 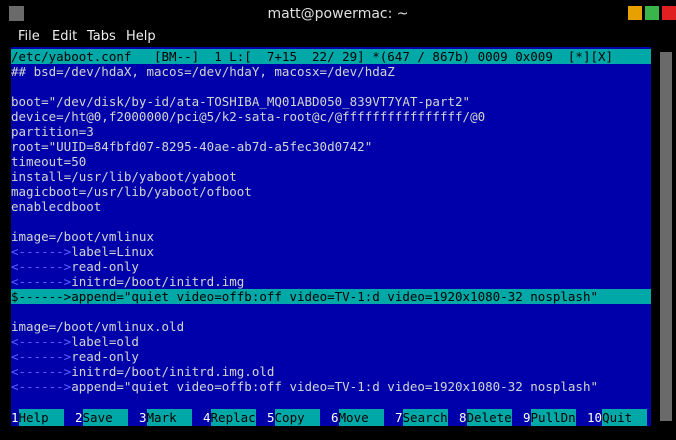 I want to click on menu-bar: File Edit Tabs Help, so click(x=338, y=36).